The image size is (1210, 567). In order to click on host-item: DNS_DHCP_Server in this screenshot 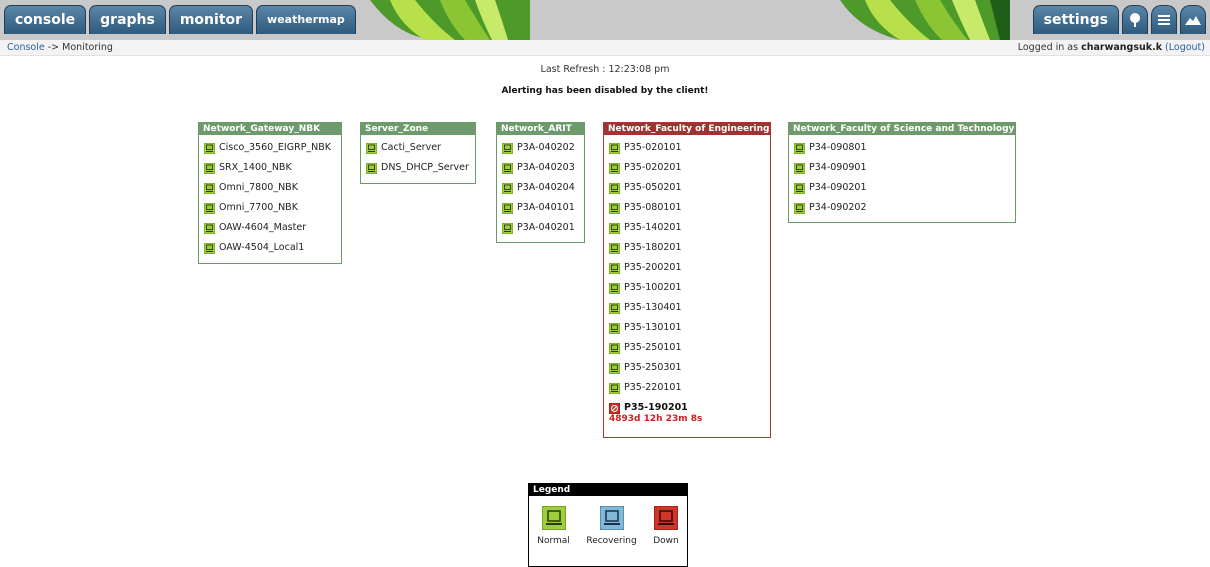, I will do `click(420, 172)`.